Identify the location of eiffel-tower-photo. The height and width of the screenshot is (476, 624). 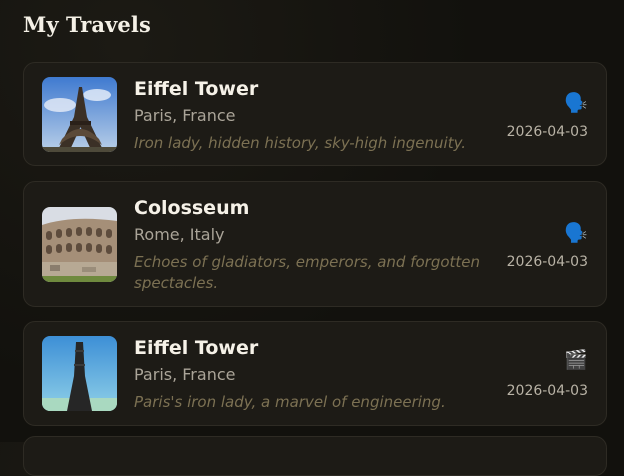
(79, 114).